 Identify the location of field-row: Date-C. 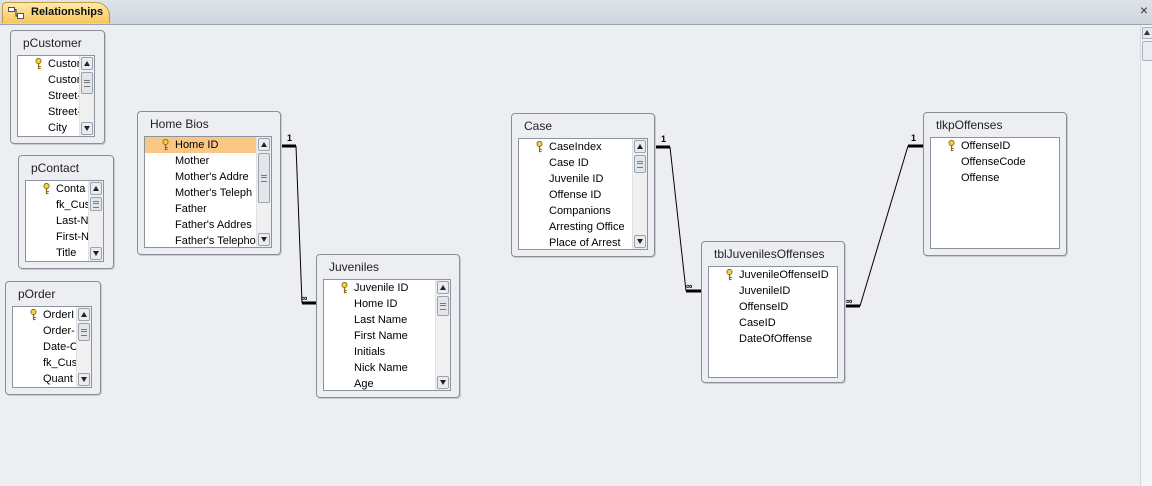
(44, 347).